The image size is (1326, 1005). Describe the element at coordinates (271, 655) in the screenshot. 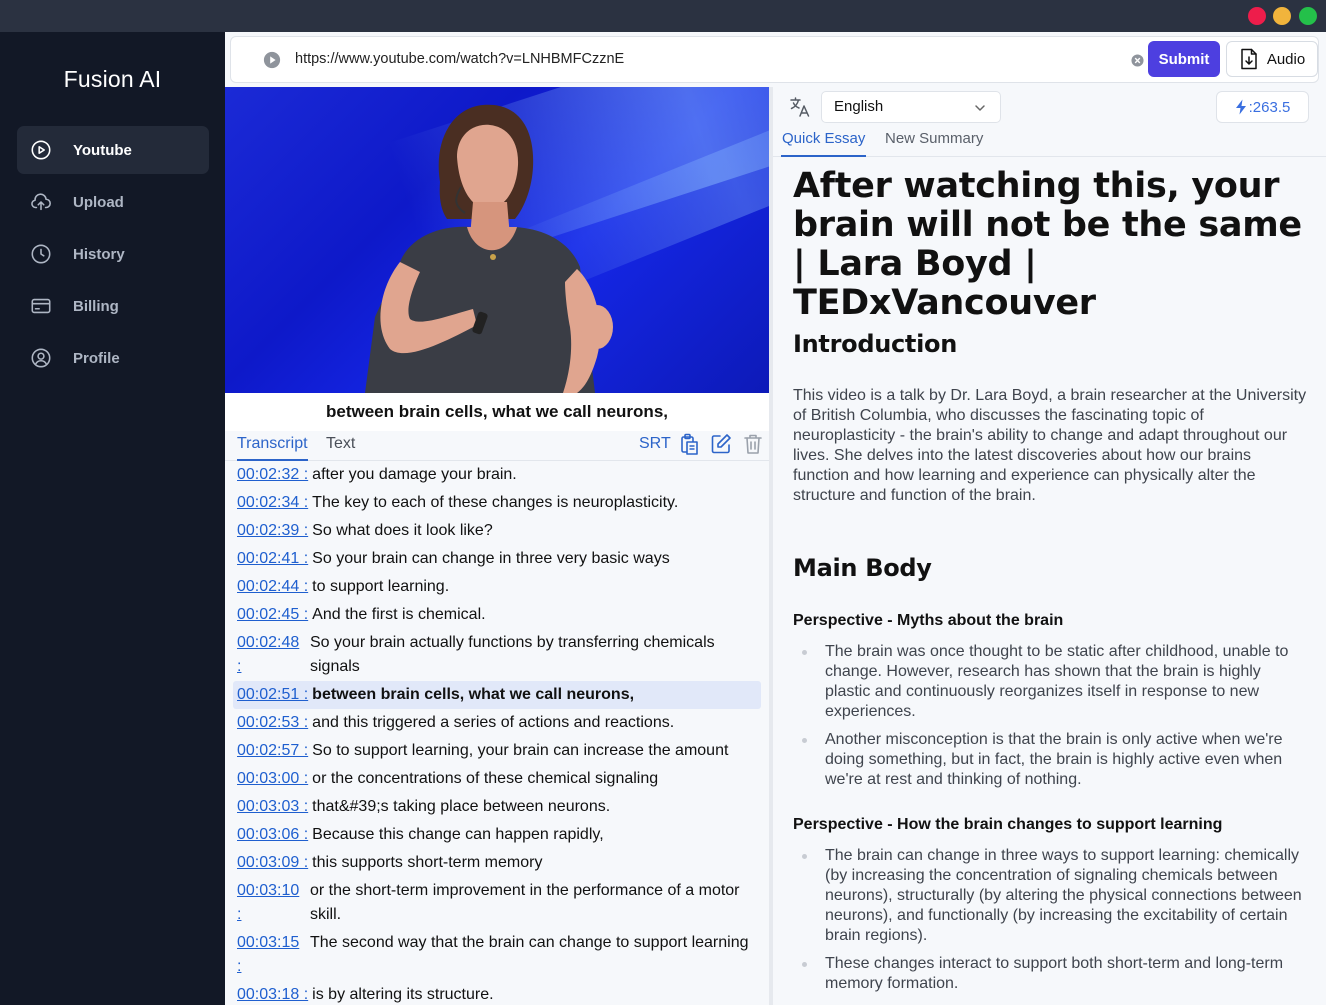

I see `timestamp-link: 00:02:48 :` at that location.